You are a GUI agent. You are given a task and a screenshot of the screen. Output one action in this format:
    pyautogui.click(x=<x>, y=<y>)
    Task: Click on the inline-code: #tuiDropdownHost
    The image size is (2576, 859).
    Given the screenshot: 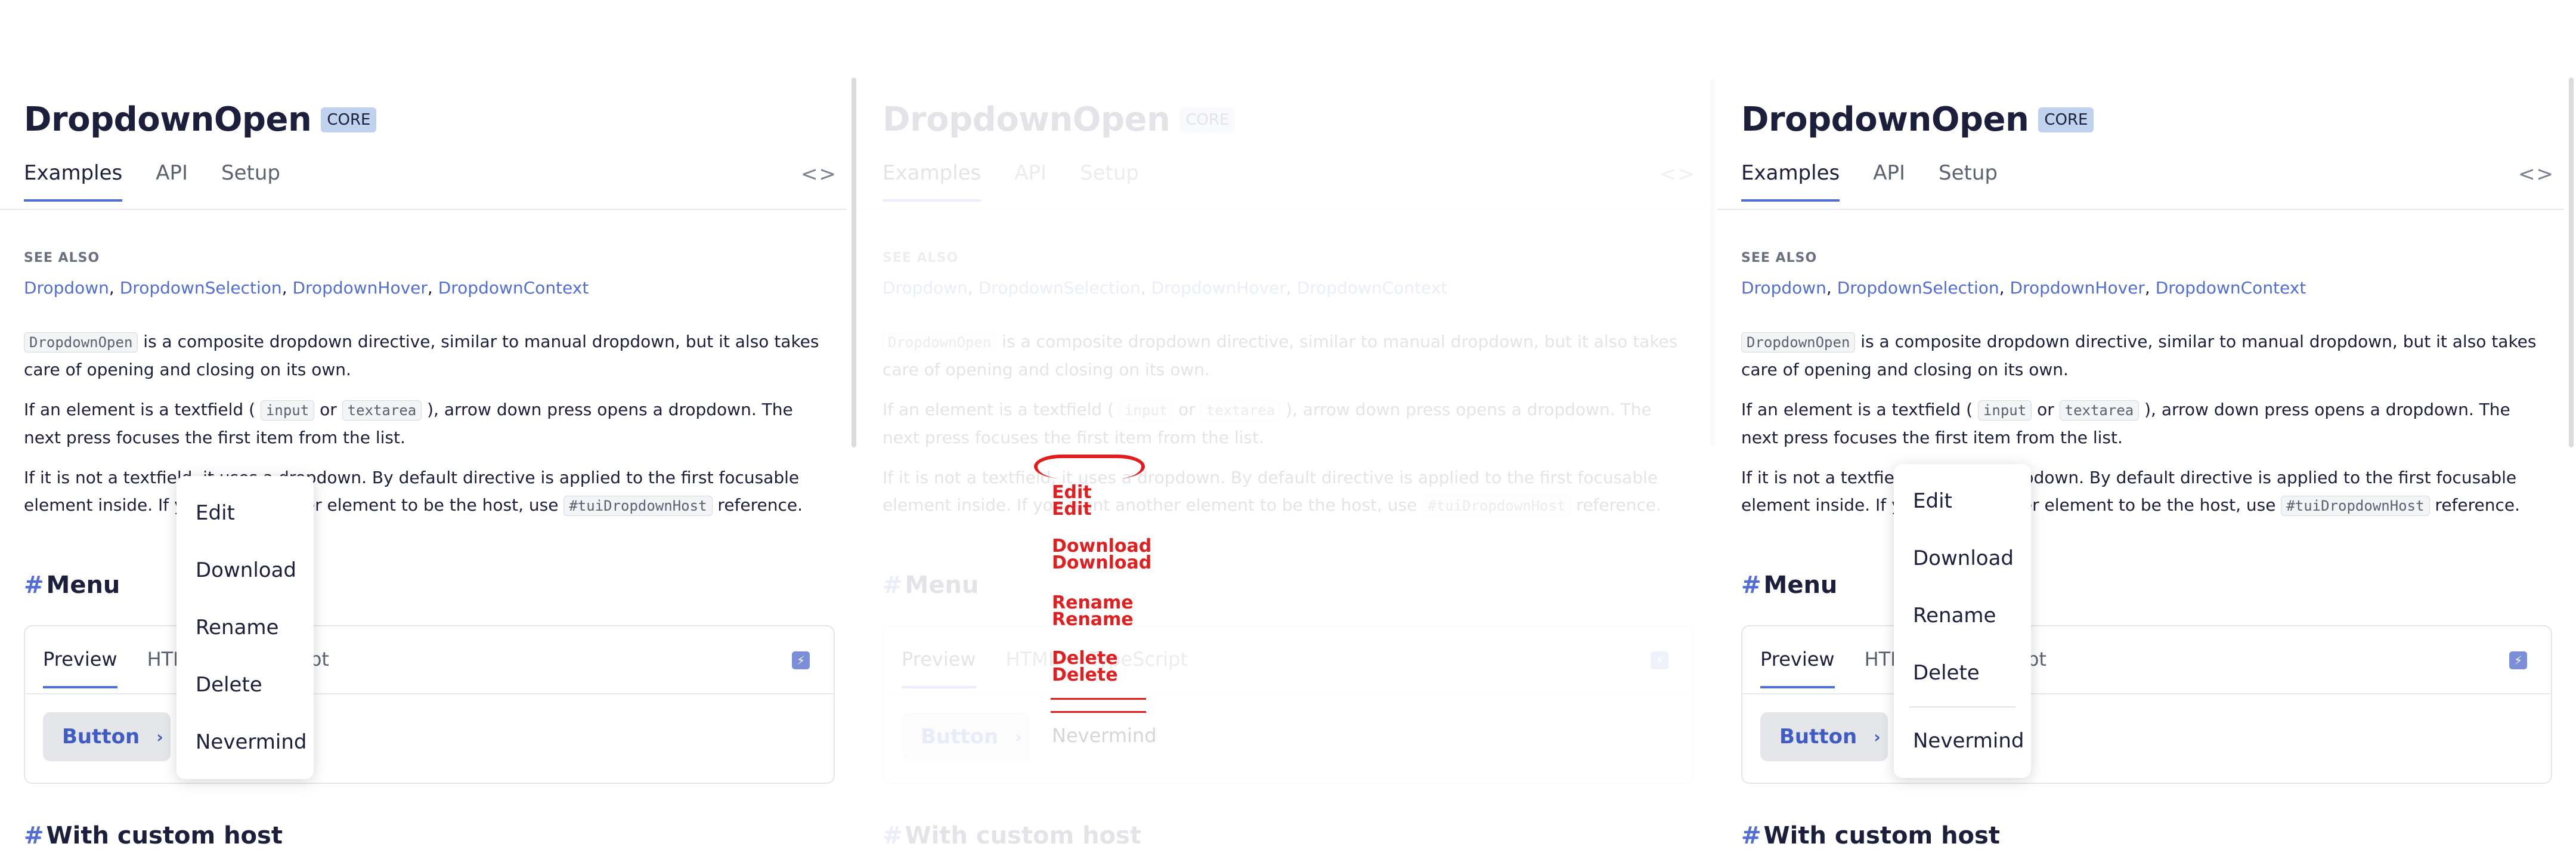 What is the action you would take?
    pyautogui.click(x=1497, y=506)
    